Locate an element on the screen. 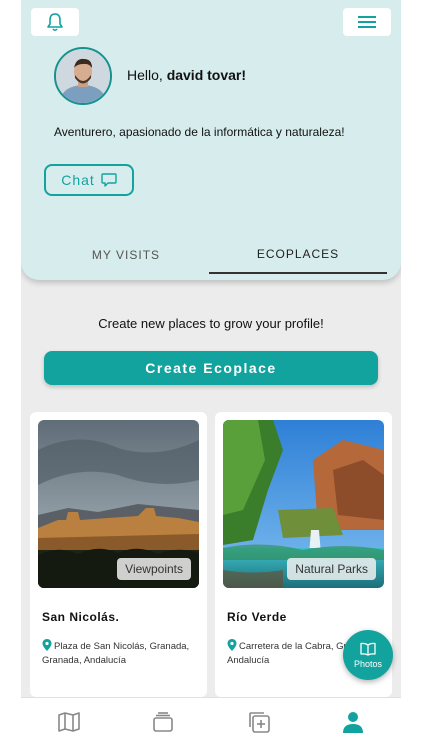 This screenshot has width=422, height=750. bell-icon is located at coordinates (55, 22).